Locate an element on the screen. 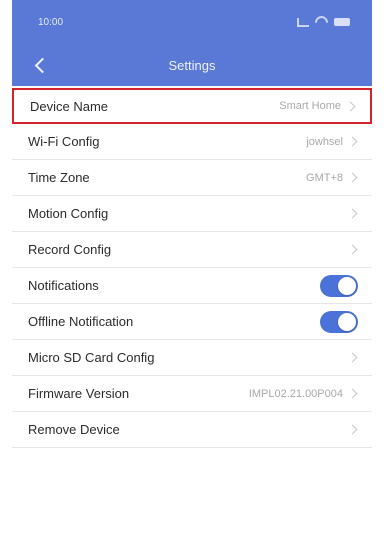 The width and height of the screenshot is (384, 548). wifi-icon is located at coordinates (321, 22).